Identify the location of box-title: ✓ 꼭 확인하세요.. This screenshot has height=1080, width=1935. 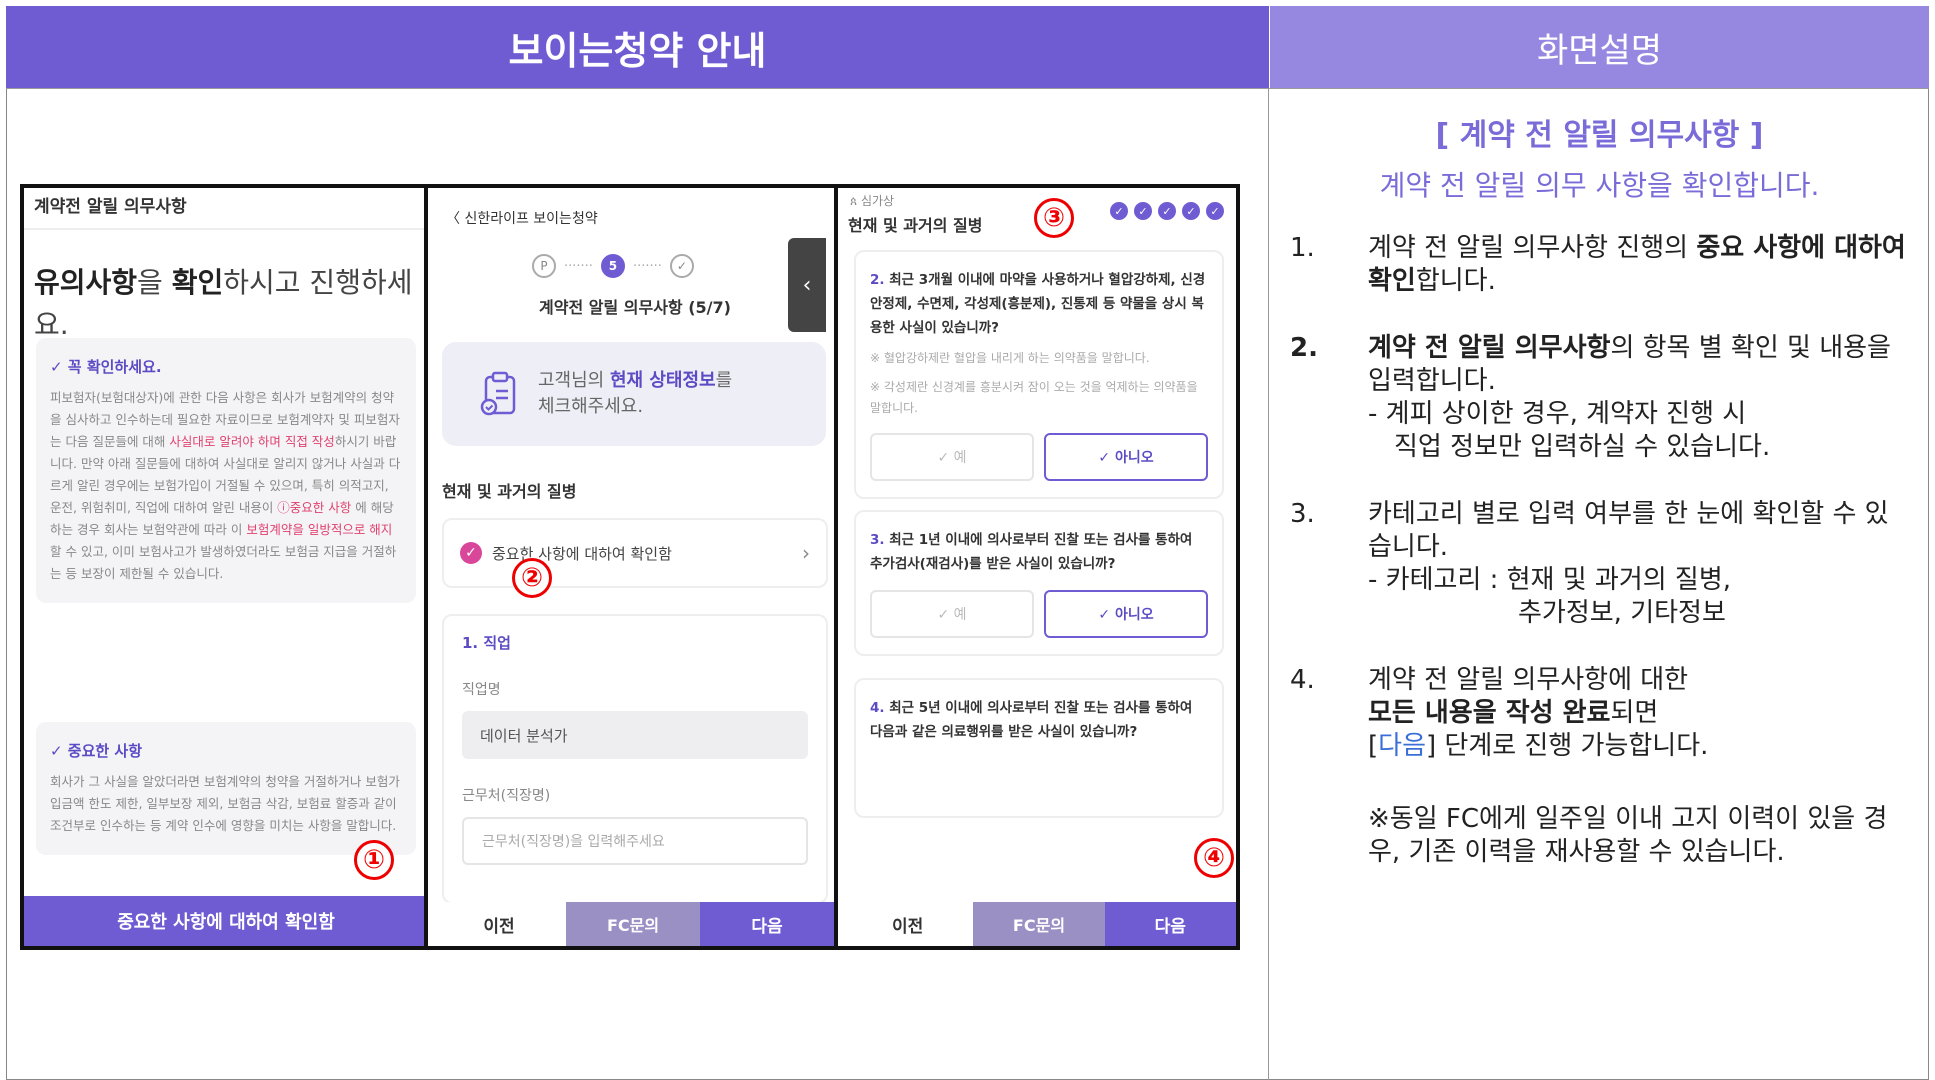
(106, 367).